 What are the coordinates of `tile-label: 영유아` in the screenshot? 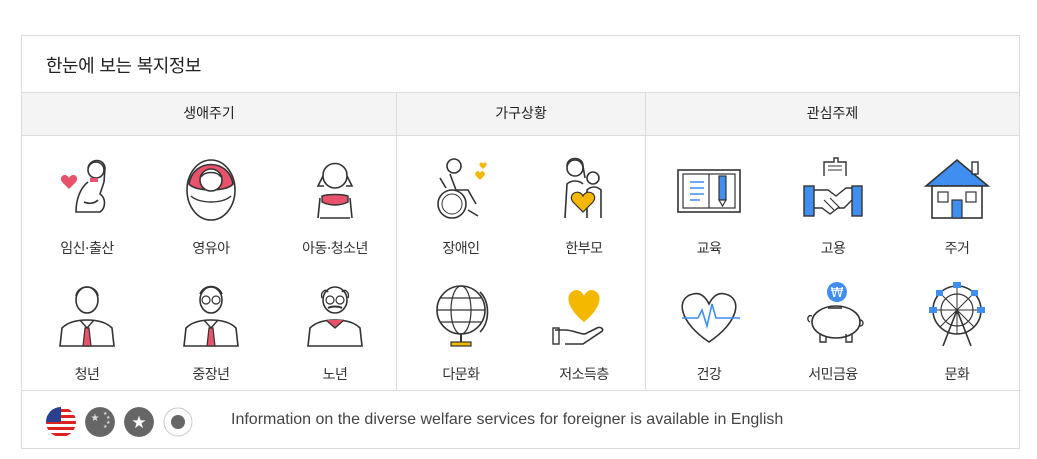 It's located at (211, 249).